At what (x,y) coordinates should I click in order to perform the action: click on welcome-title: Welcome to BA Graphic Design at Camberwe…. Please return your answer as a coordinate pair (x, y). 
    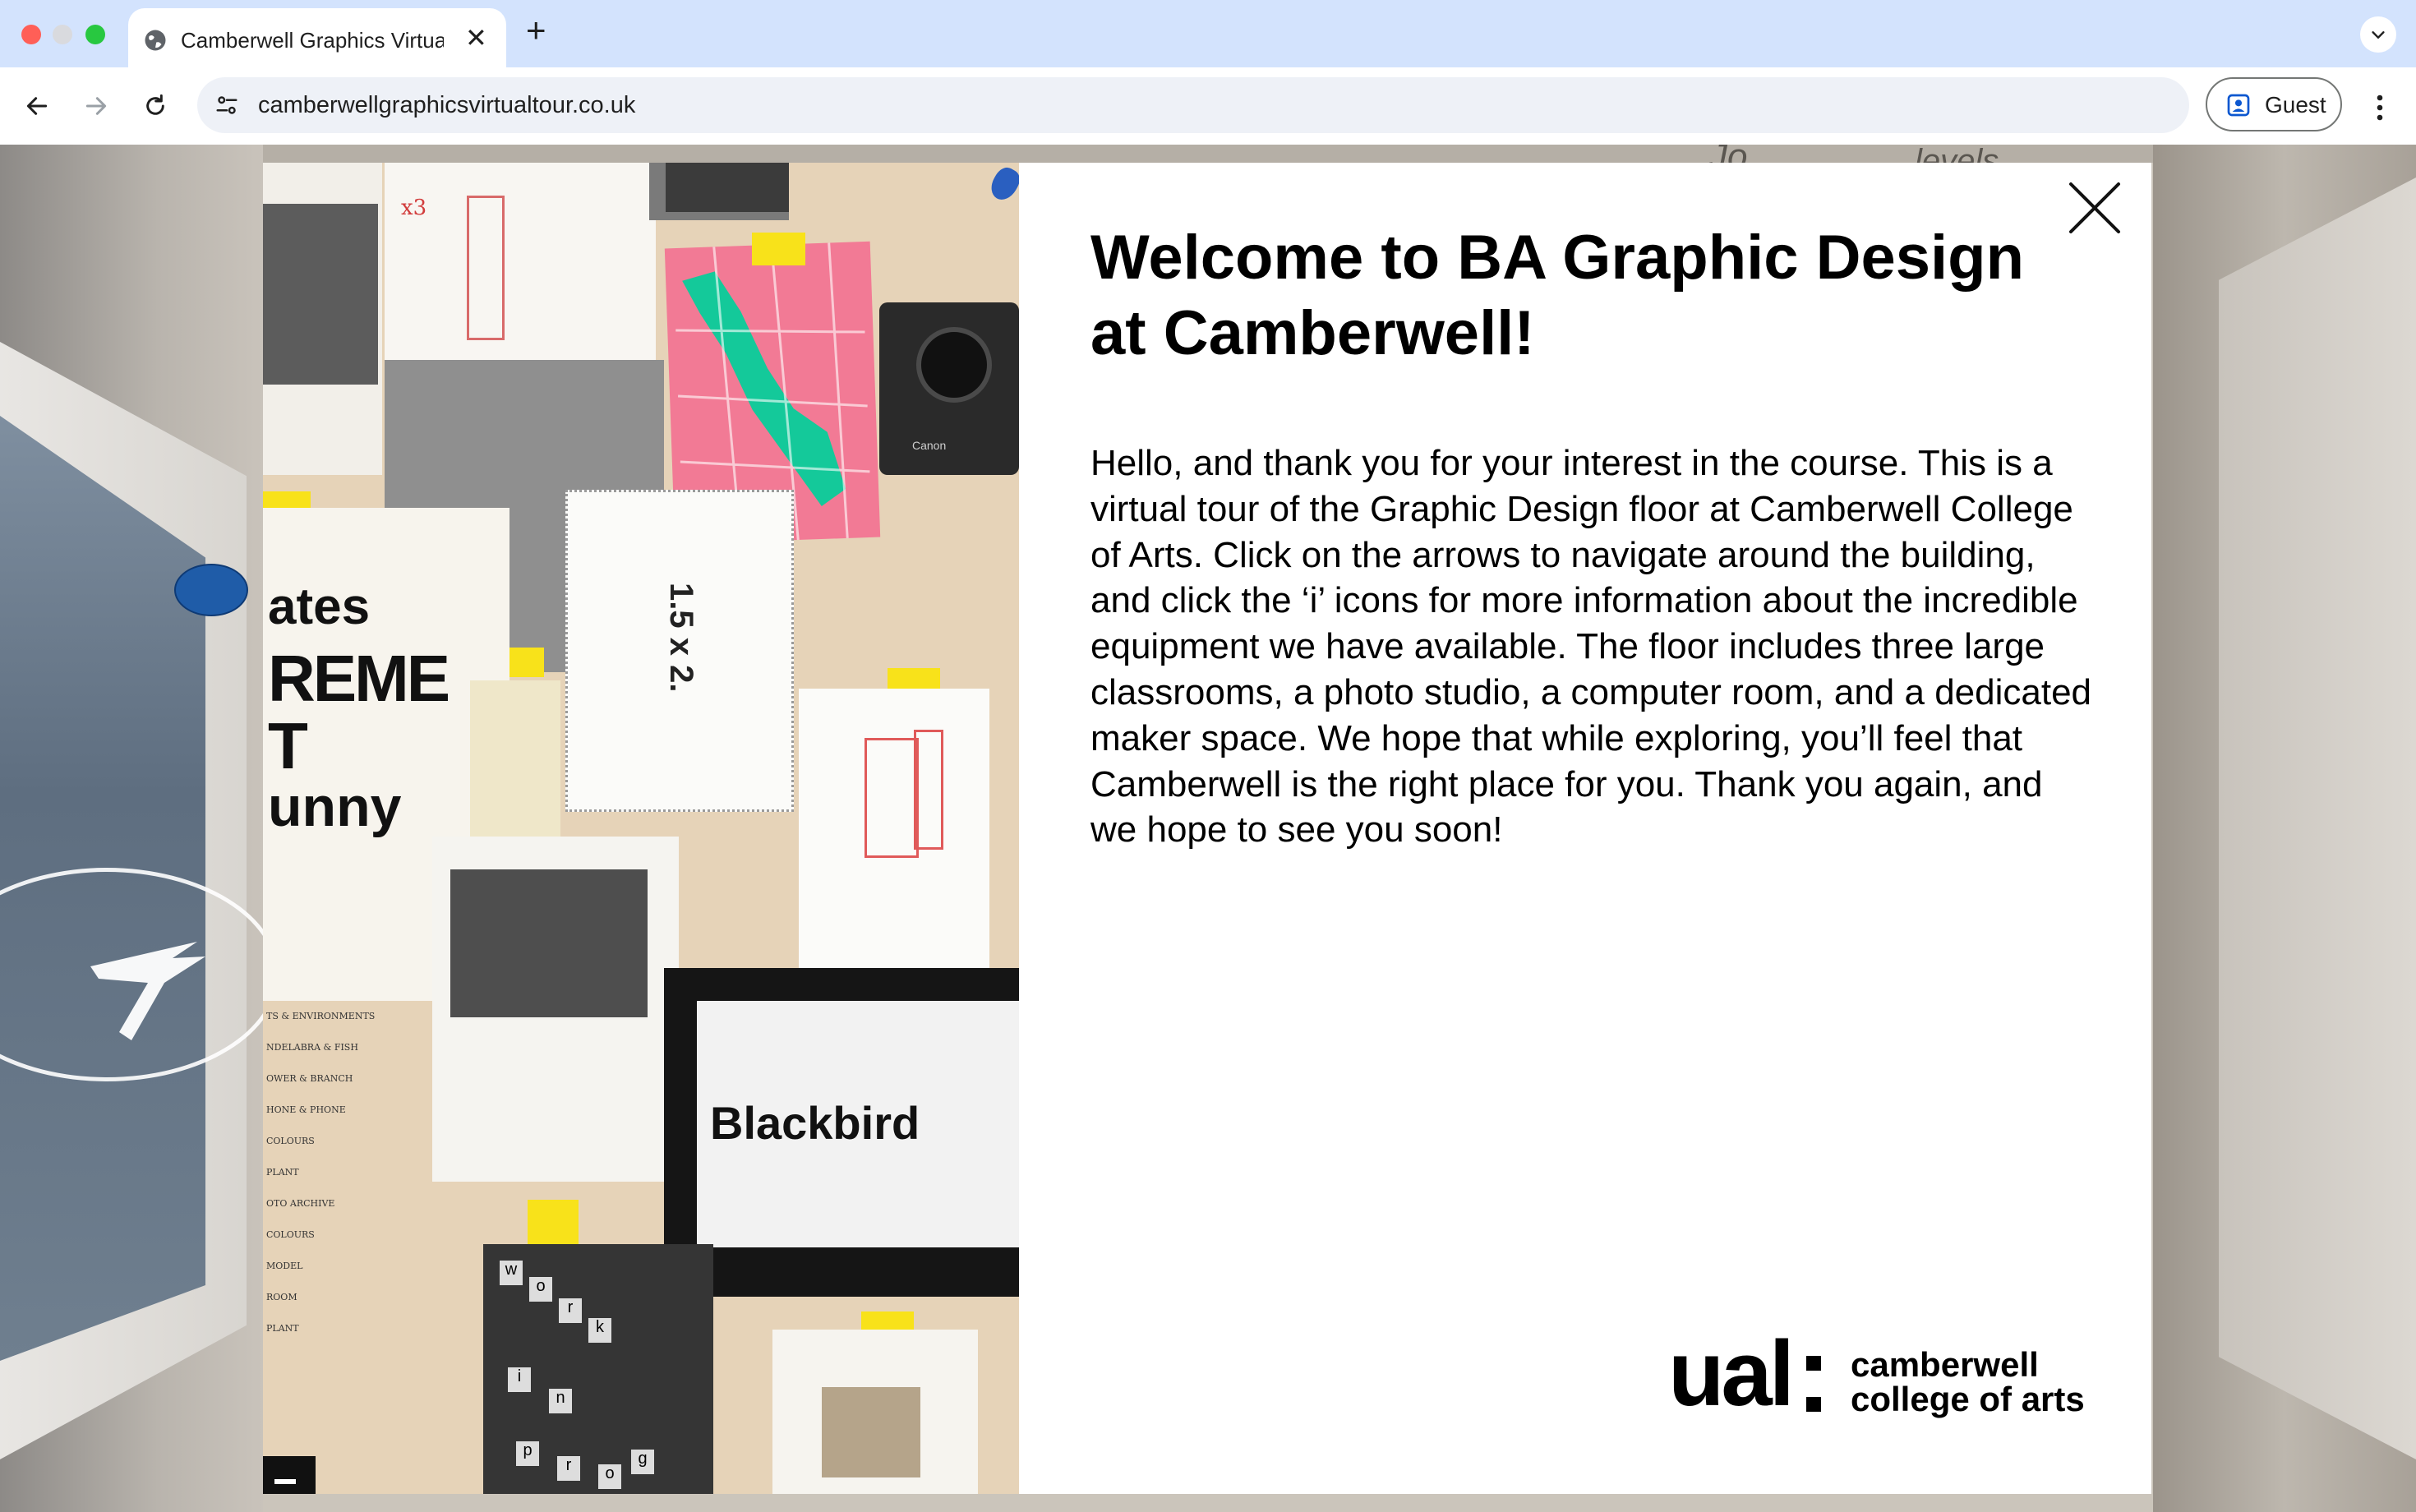
    Looking at the image, I should click on (1557, 296).